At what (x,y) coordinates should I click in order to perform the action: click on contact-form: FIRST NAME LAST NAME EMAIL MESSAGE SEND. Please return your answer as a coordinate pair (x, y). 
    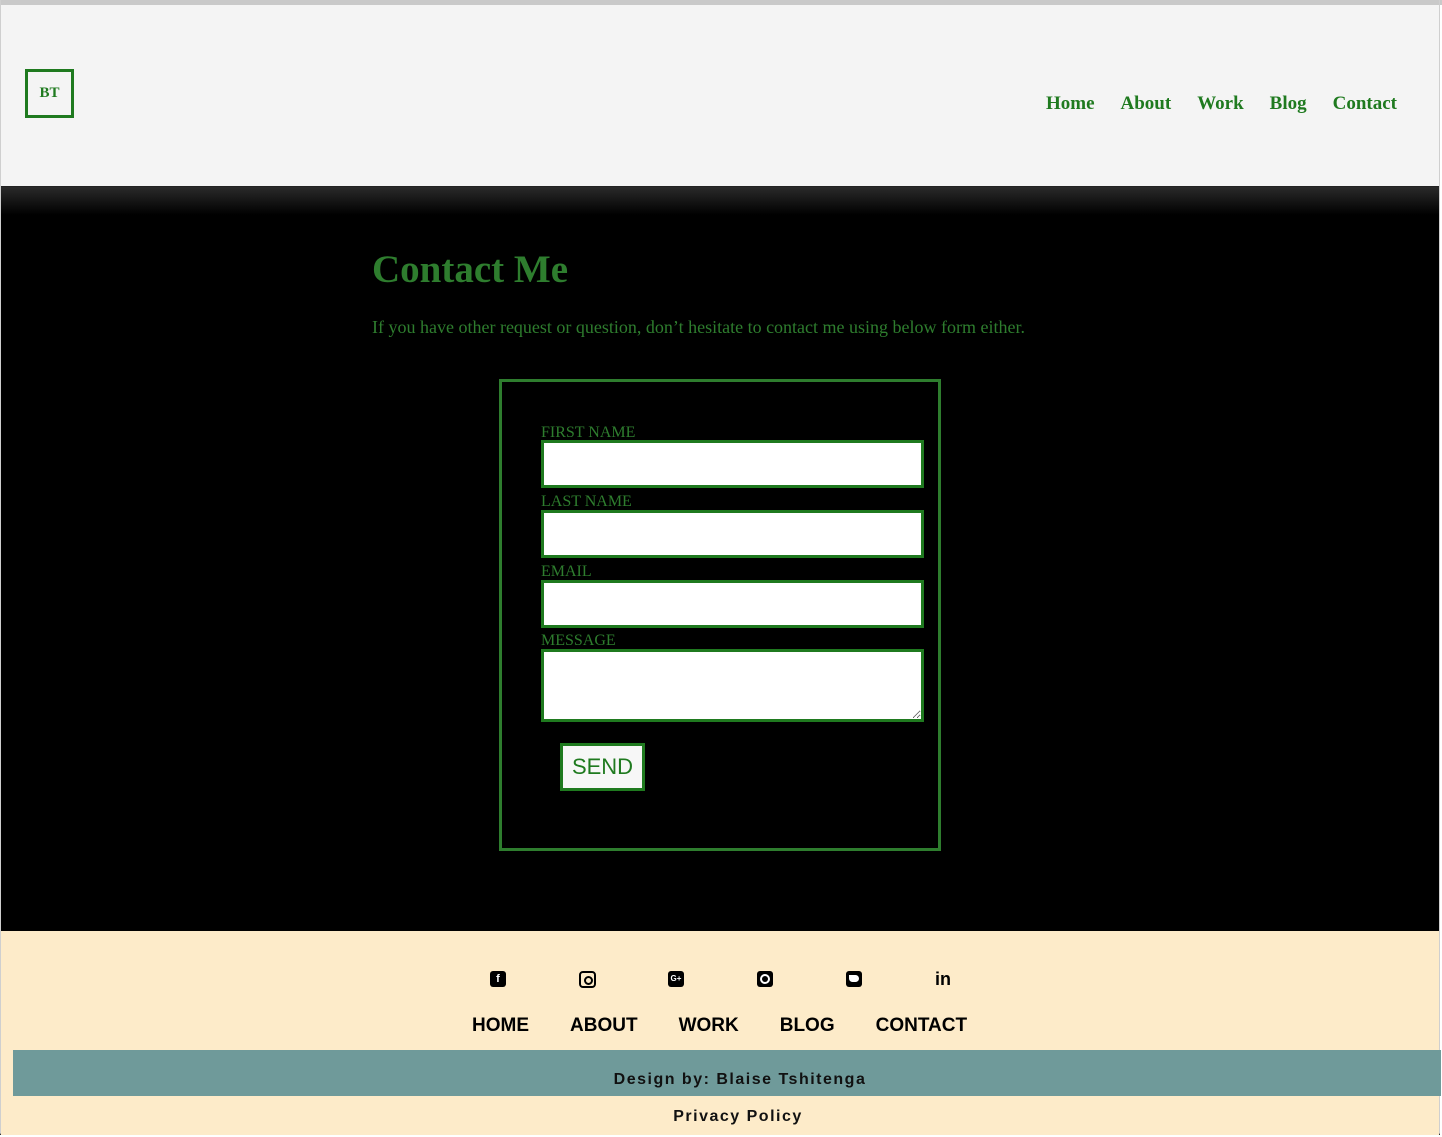
    Looking at the image, I should click on (720, 615).